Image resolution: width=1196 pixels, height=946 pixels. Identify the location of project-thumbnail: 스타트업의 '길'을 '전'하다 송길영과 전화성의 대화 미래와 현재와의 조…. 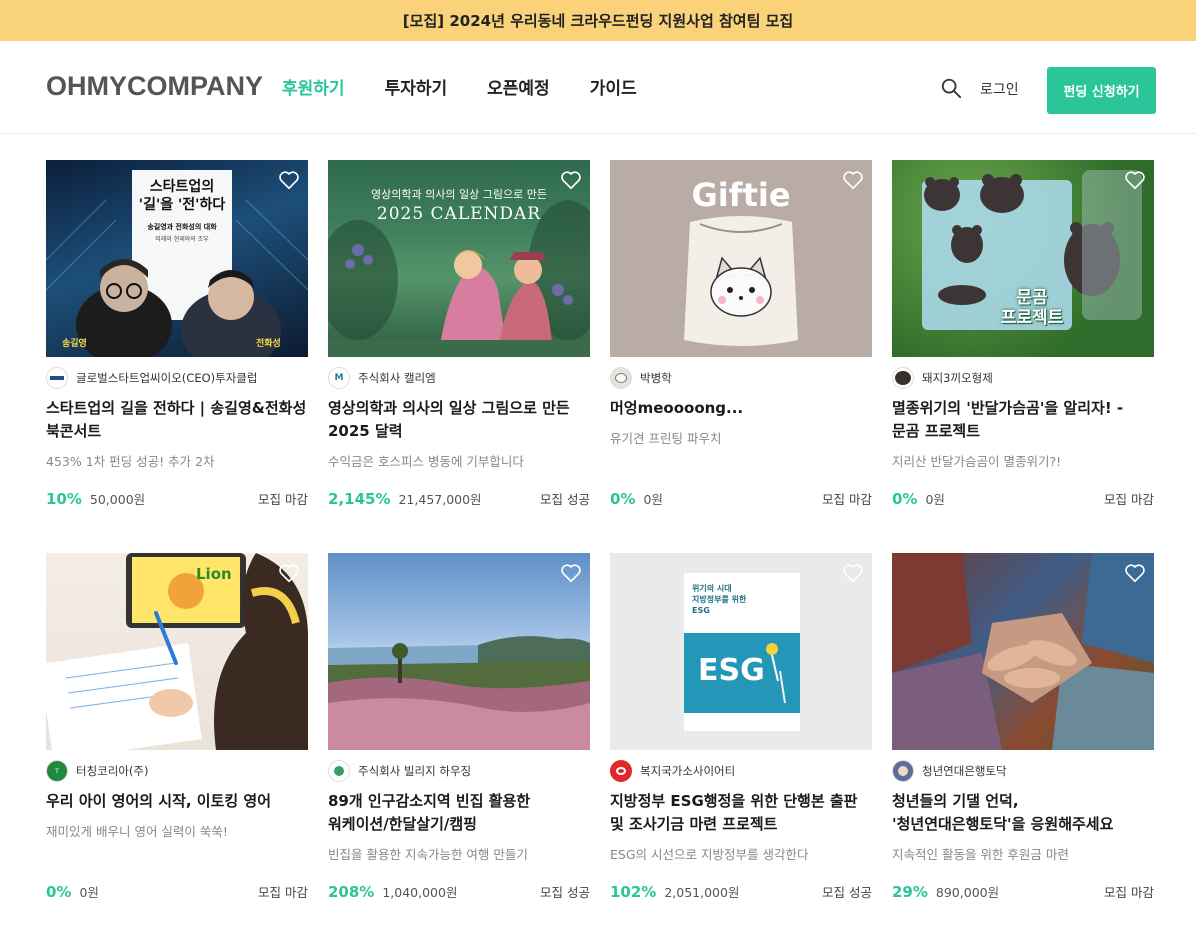
(177, 258).